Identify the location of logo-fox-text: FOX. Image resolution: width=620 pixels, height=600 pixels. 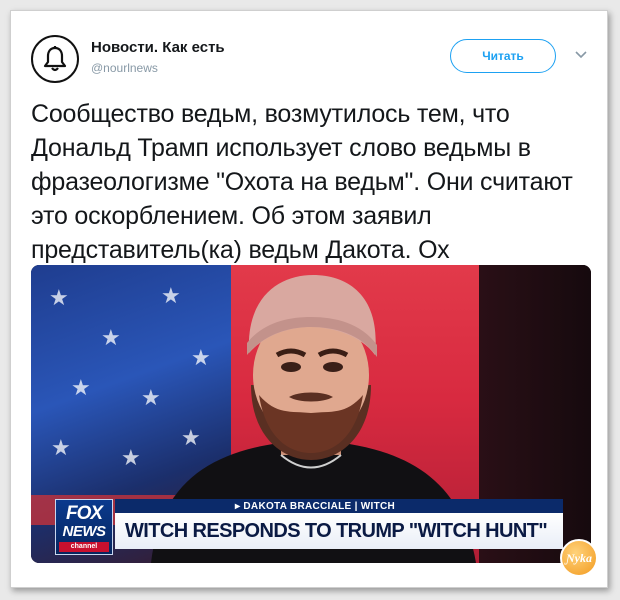
(84, 513).